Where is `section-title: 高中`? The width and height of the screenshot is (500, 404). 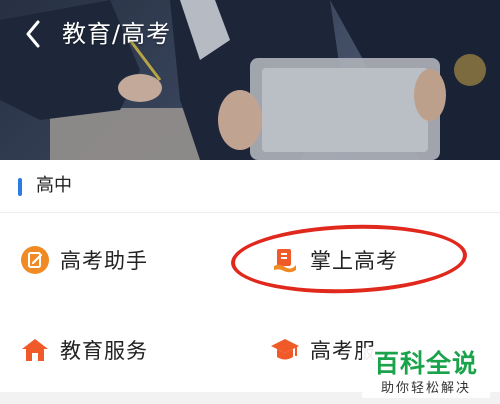 section-title: 高中 is located at coordinates (54, 185).